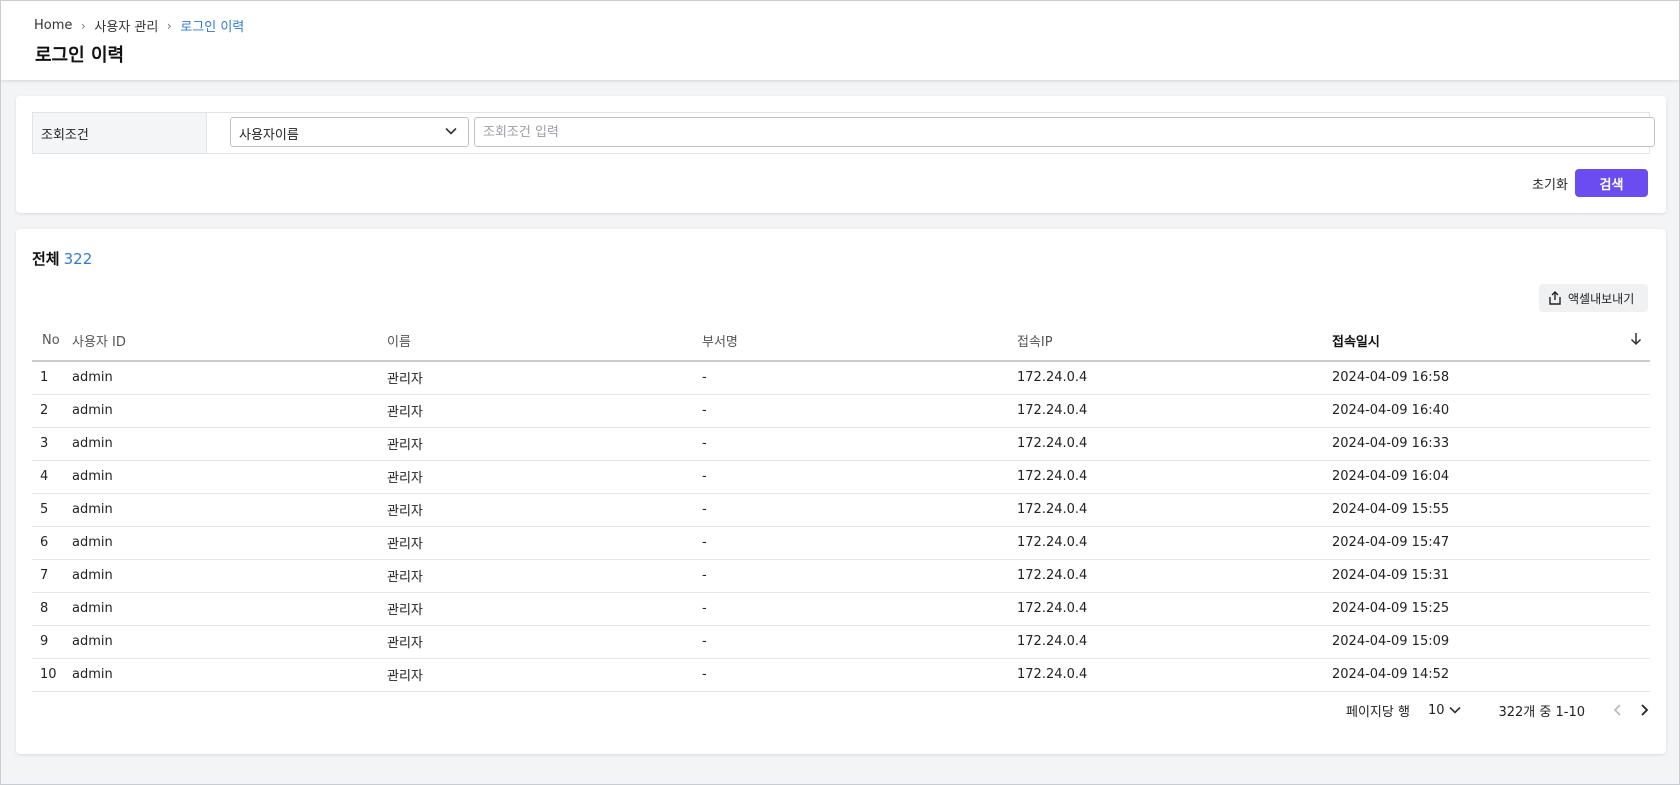 The width and height of the screenshot is (1680, 785). I want to click on column-header-access-time: 접속일시, so click(1491, 341).